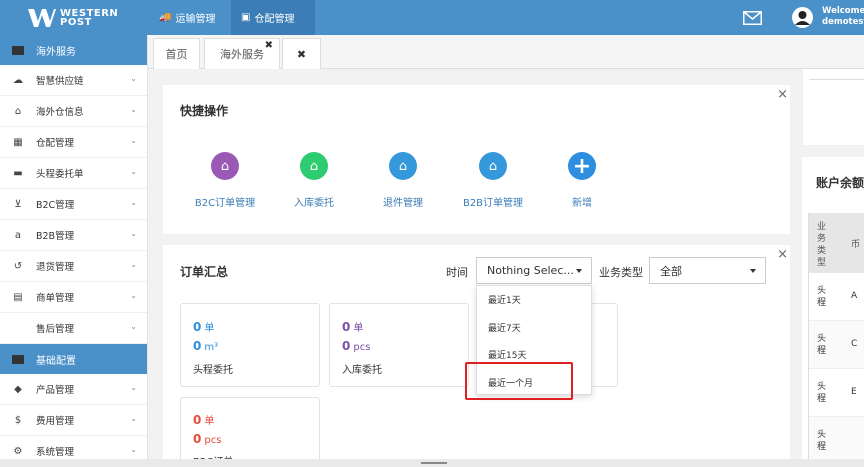 The height and width of the screenshot is (467, 864). I want to click on topnav-transport: 🚚 运输管理, so click(189, 17).